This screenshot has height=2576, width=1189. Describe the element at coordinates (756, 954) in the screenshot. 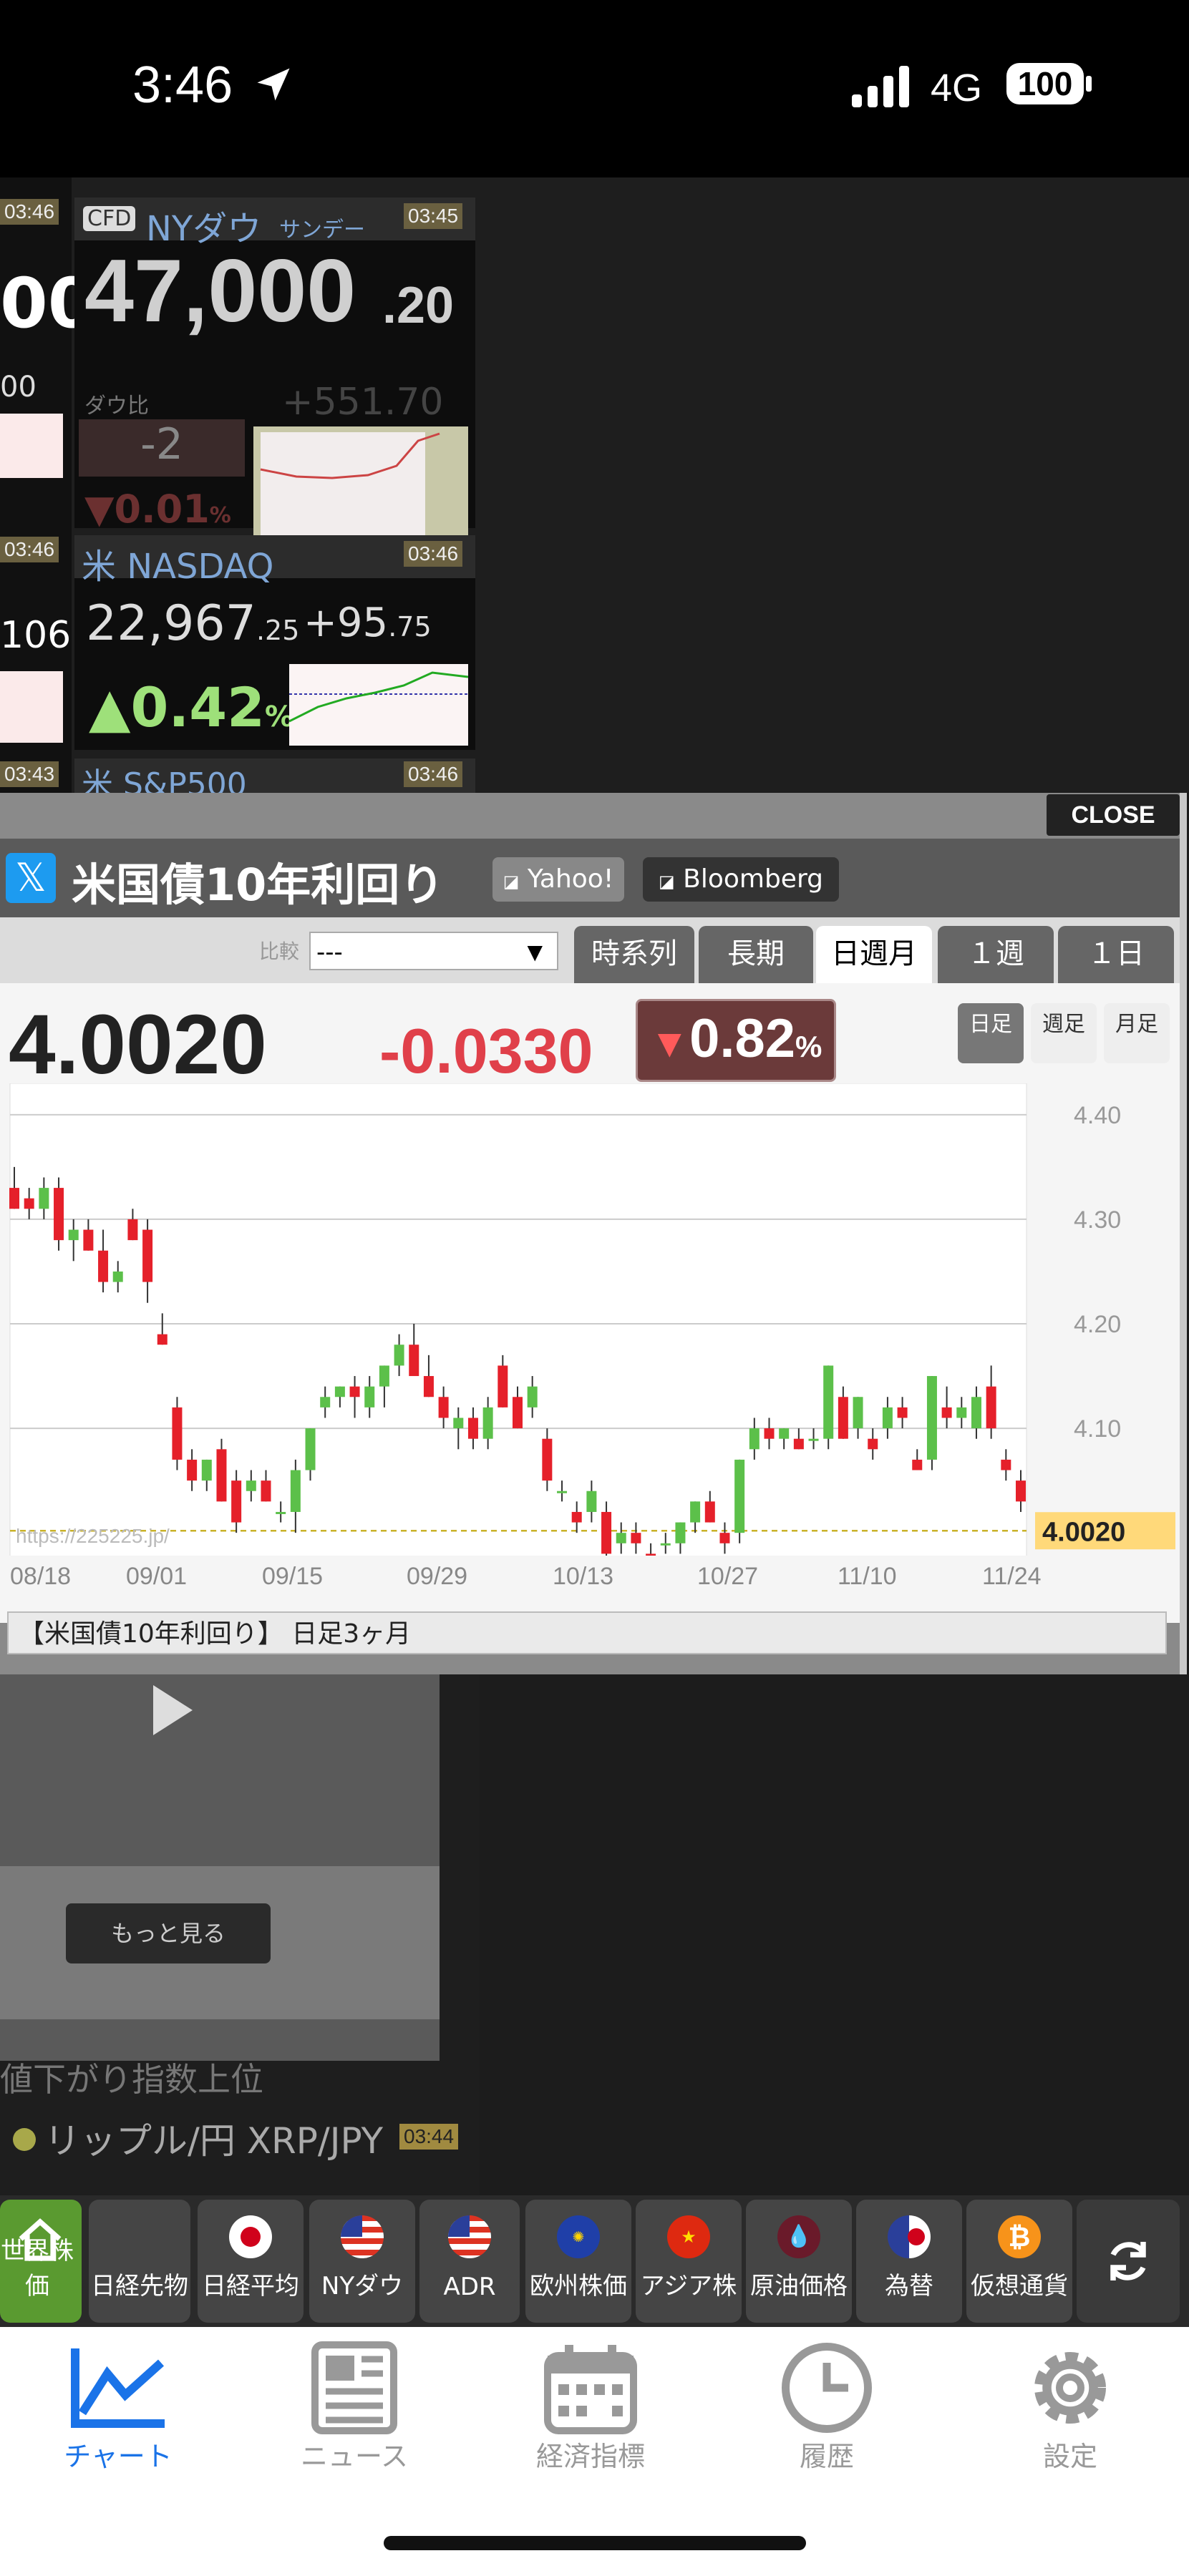

I see `tab-longterm: 長期` at that location.